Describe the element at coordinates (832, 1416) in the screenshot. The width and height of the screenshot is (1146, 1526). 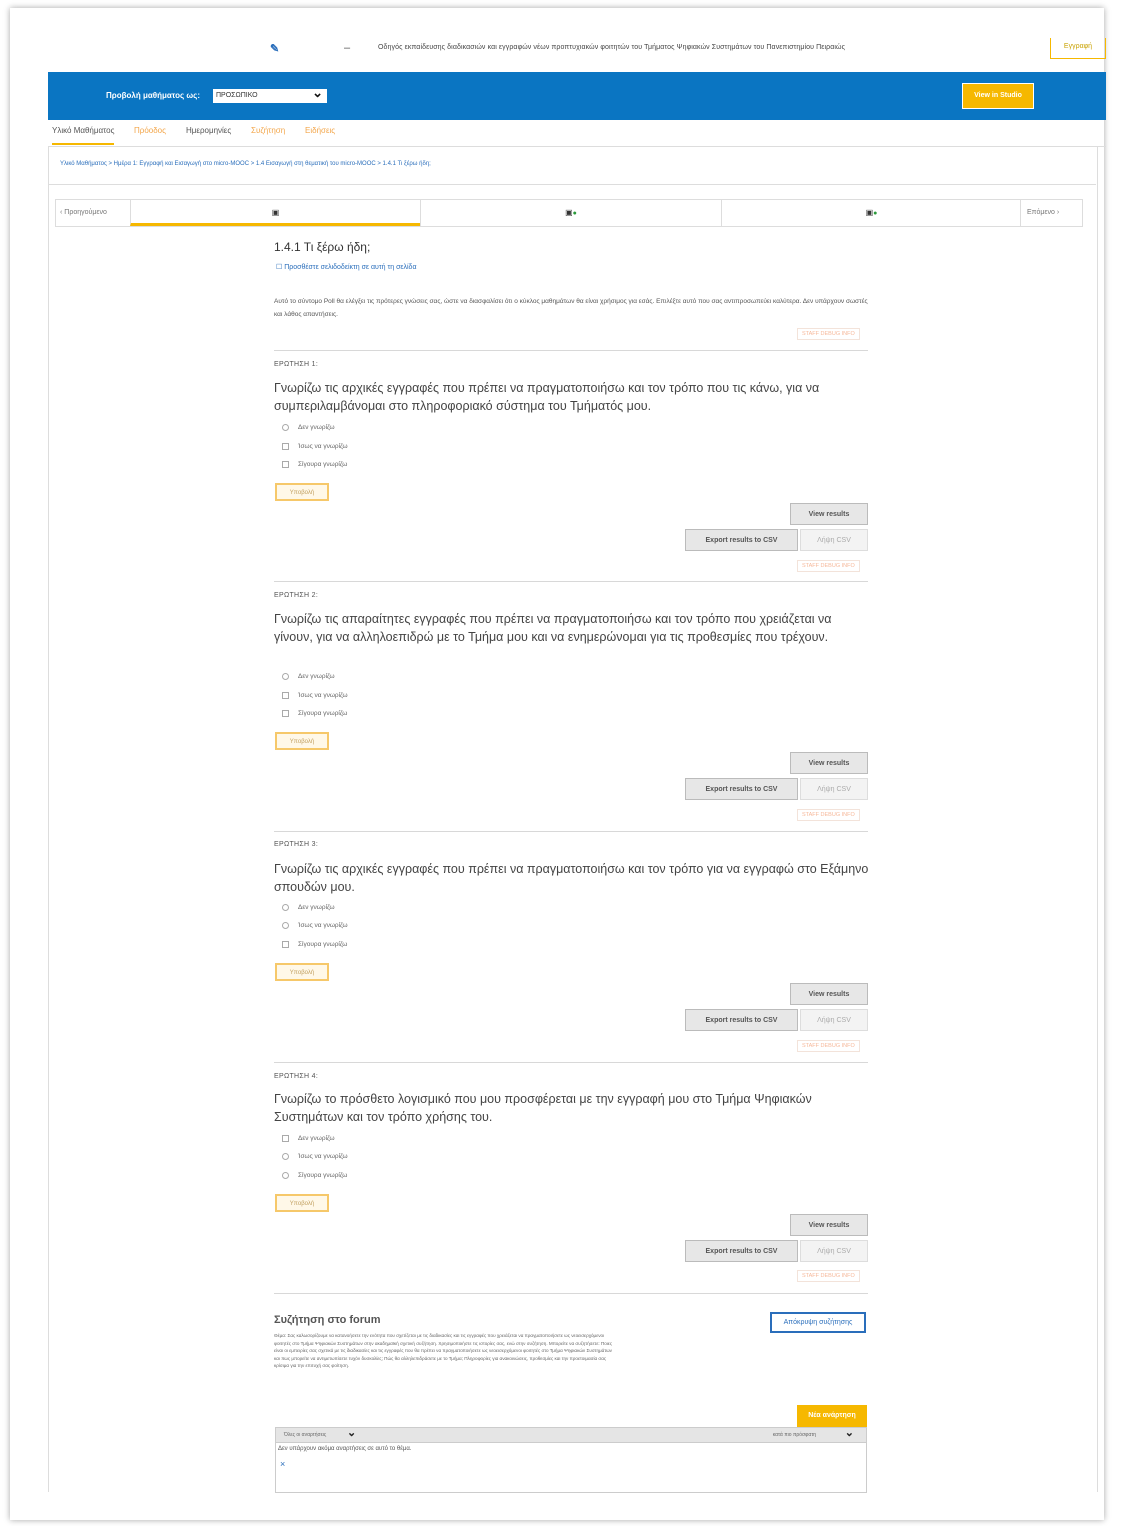
I see `new-post-button: Νέα ανάρτηση` at that location.